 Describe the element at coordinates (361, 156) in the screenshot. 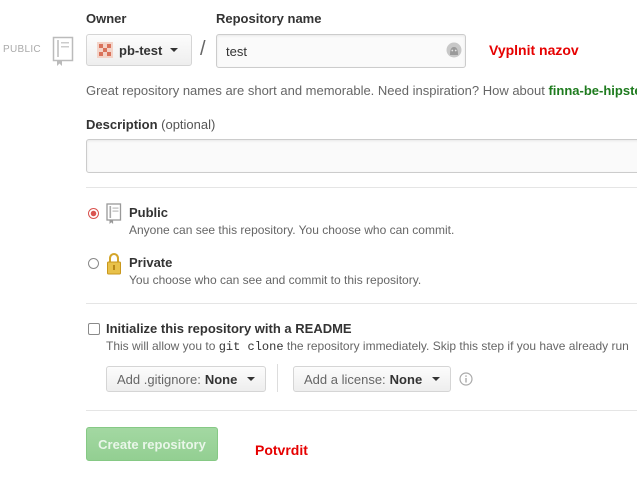

I see `description-input` at that location.